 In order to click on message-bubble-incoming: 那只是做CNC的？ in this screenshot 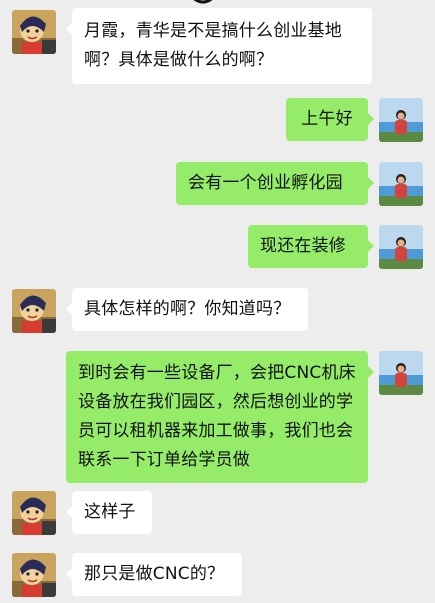, I will do `click(154, 574)`.